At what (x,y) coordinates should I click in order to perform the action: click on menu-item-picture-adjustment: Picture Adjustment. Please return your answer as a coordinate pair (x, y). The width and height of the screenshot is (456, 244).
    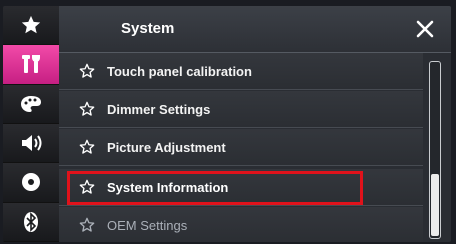
    Looking at the image, I should click on (241, 147).